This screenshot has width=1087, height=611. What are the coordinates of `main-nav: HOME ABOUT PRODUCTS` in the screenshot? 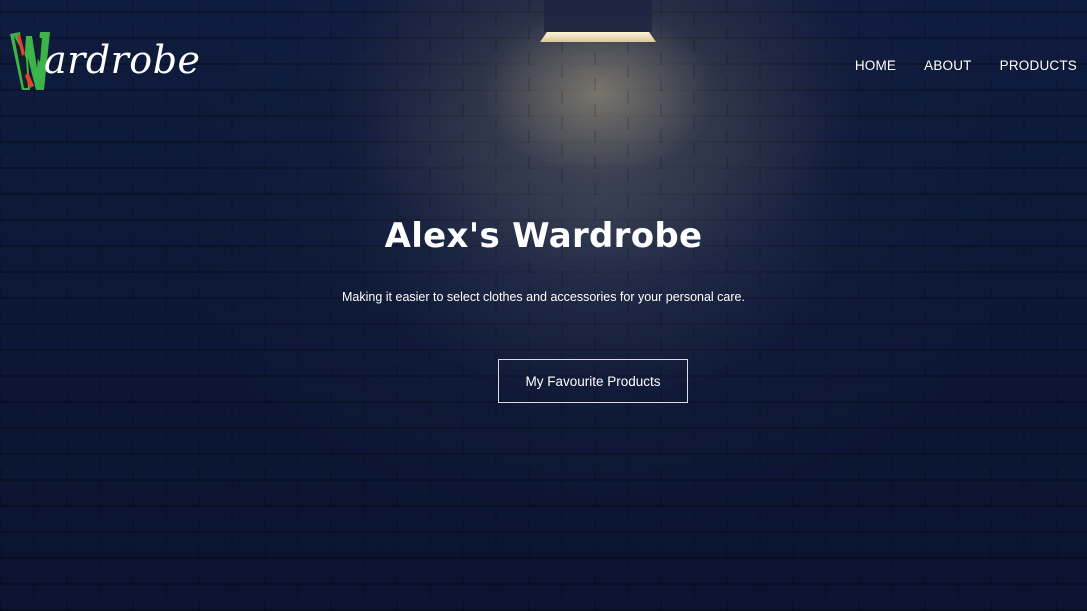 It's located at (966, 65).